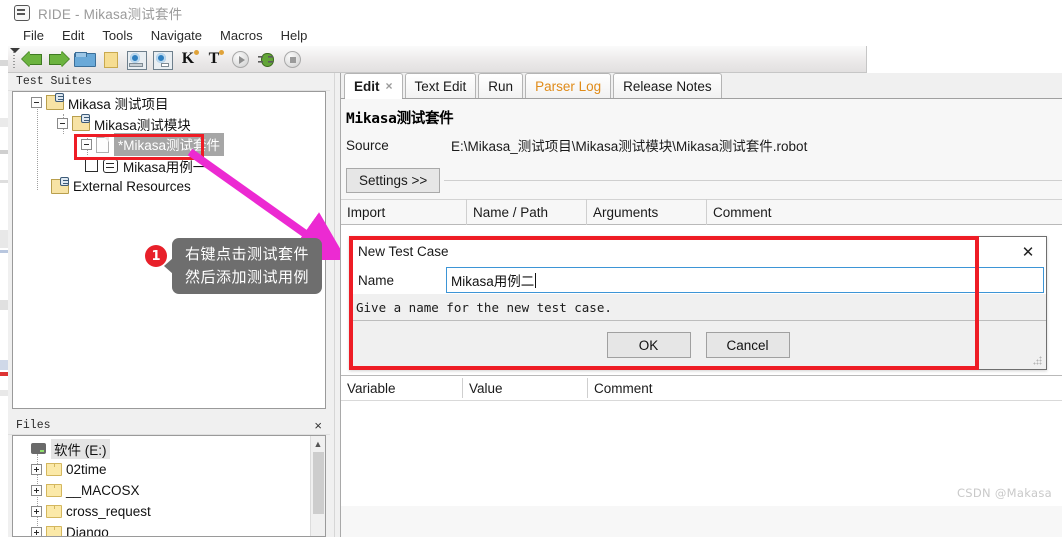 The width and height of the screenshot is (1062, 537). Describe the element at coordinates (91, 165) in the screenshot. I see `testcase-checkbox` at that location.